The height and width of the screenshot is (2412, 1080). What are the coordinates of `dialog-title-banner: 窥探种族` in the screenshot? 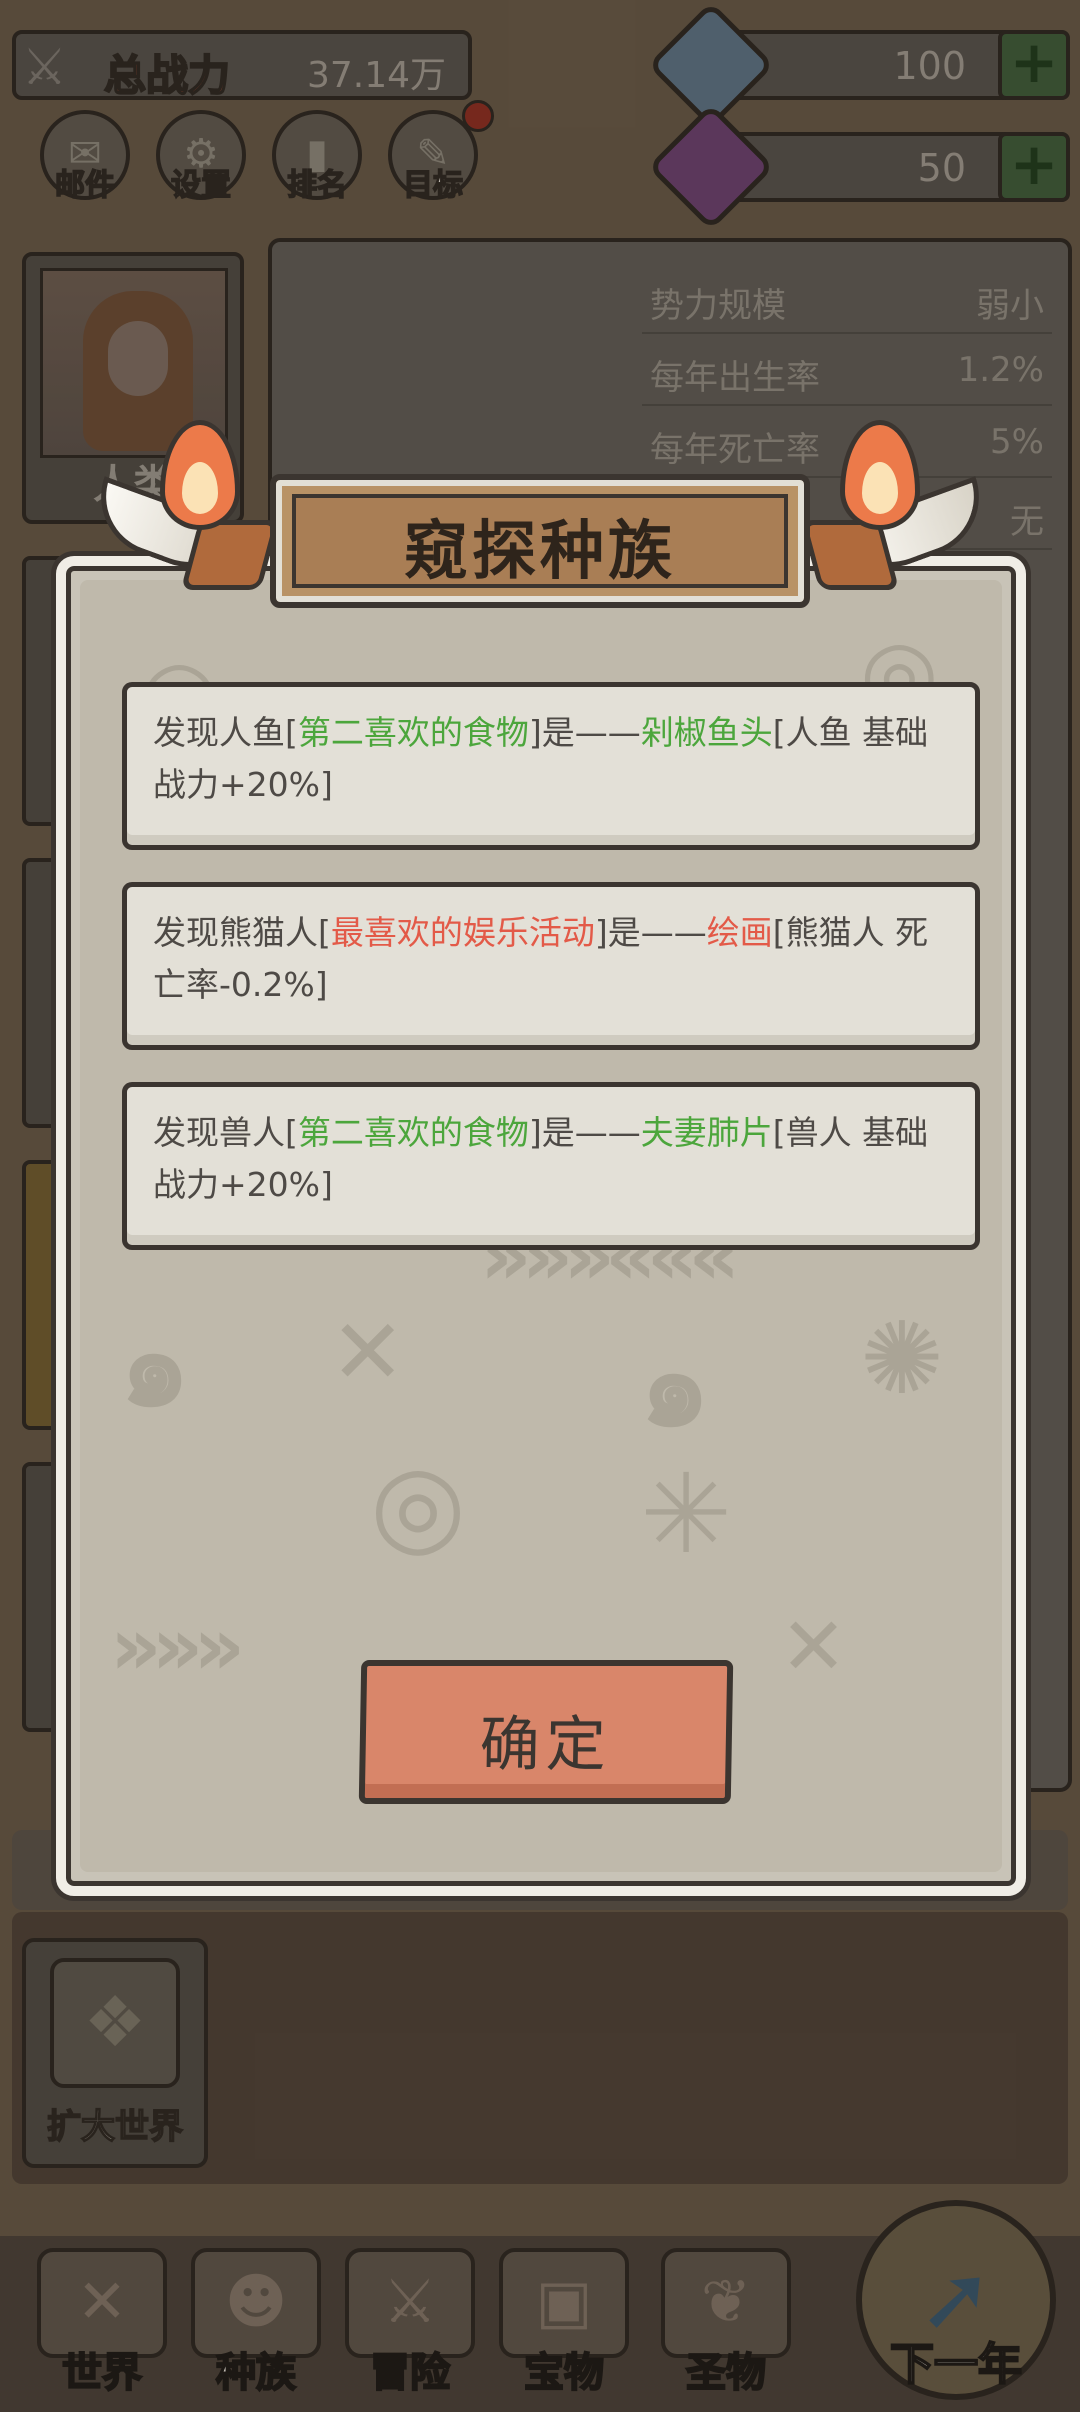 It's located at (540, 530).